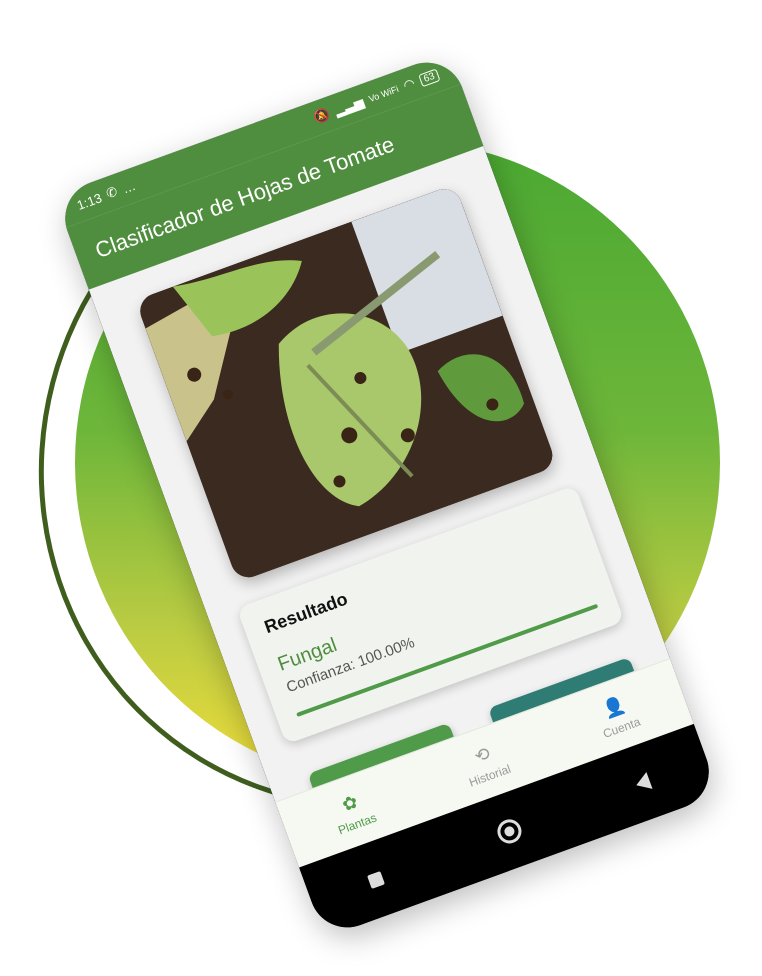 The width and height of the screenshot is (762, 976). I want to click on whatsapp-icon: ✆, so click(111, 192).